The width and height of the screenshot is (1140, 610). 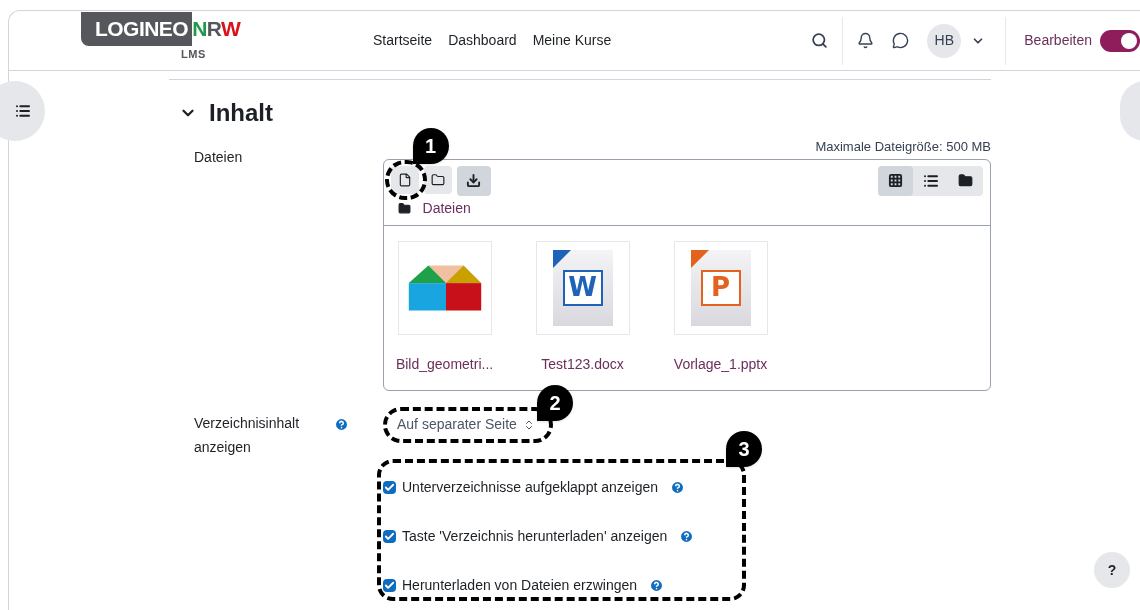 I want to click on callout-marker: 3, so click(x=744, y=448).